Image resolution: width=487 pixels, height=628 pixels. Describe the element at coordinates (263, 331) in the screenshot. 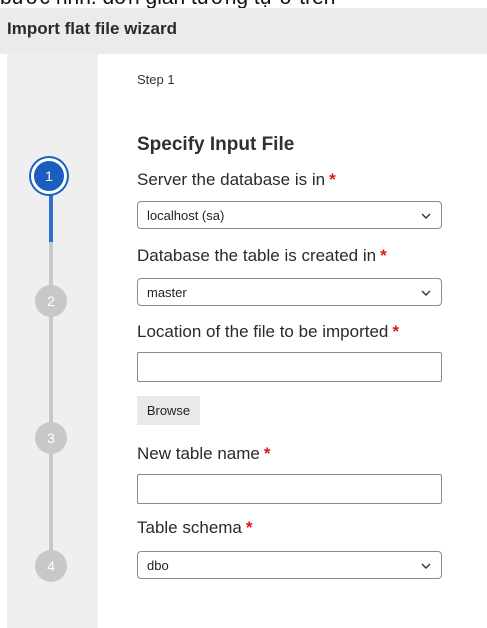

I see `location-label-text: Location of the file to be imported` at that location.